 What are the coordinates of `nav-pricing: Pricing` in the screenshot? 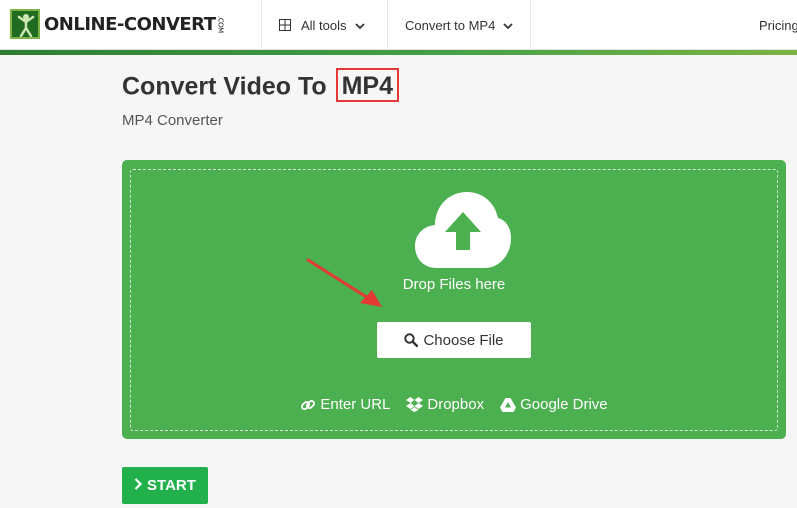 It's located at (778, 25).